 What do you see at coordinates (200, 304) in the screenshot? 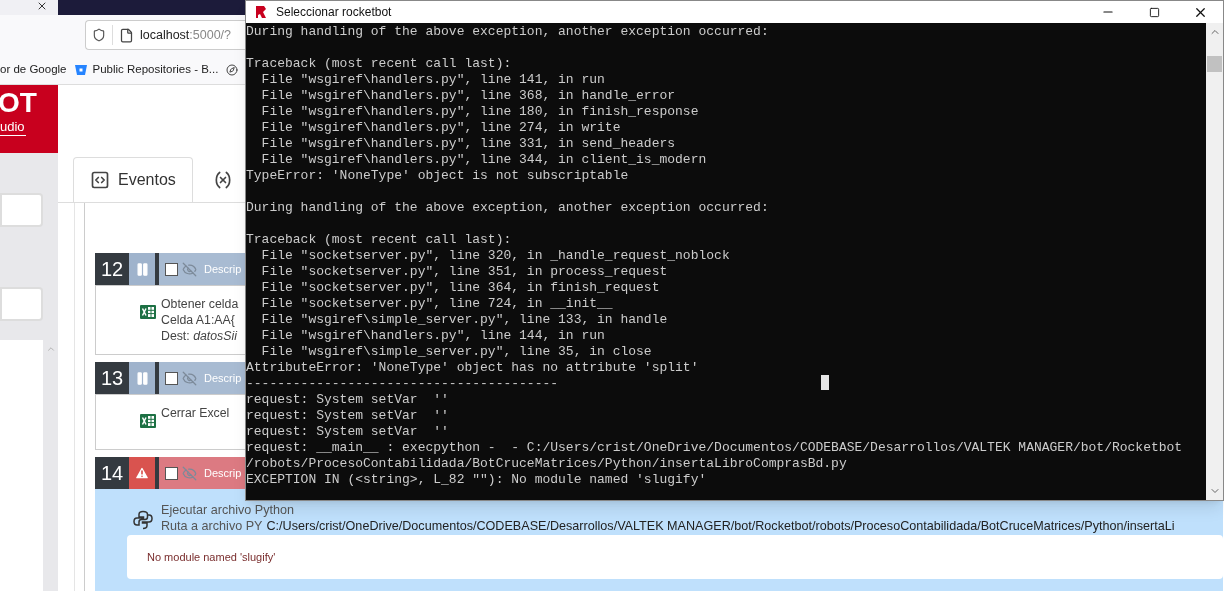
I see `step-text: Obtener celda` at bounding box center [200, 304].